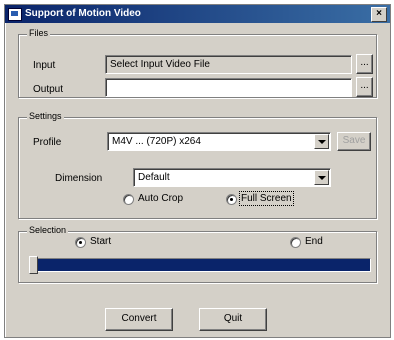 This screenshot has width=394, height=340. I want to click on end-radio, so click(295, 242).